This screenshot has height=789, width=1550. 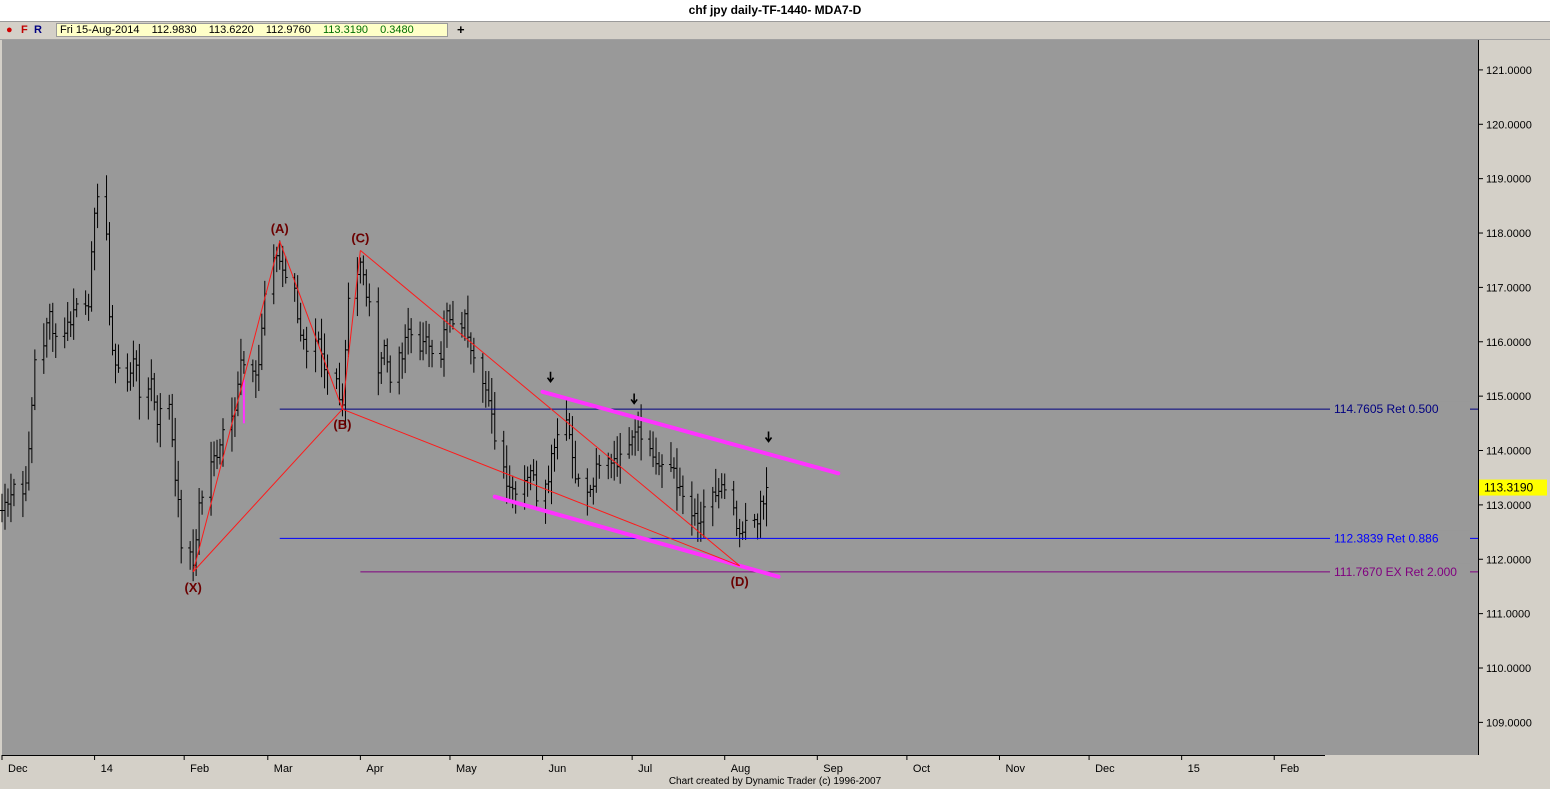 What do you see at coordinates (360, 237) in the screenshot?
I see `pattern-label-c: (C)` at bounding box center [360, 237].